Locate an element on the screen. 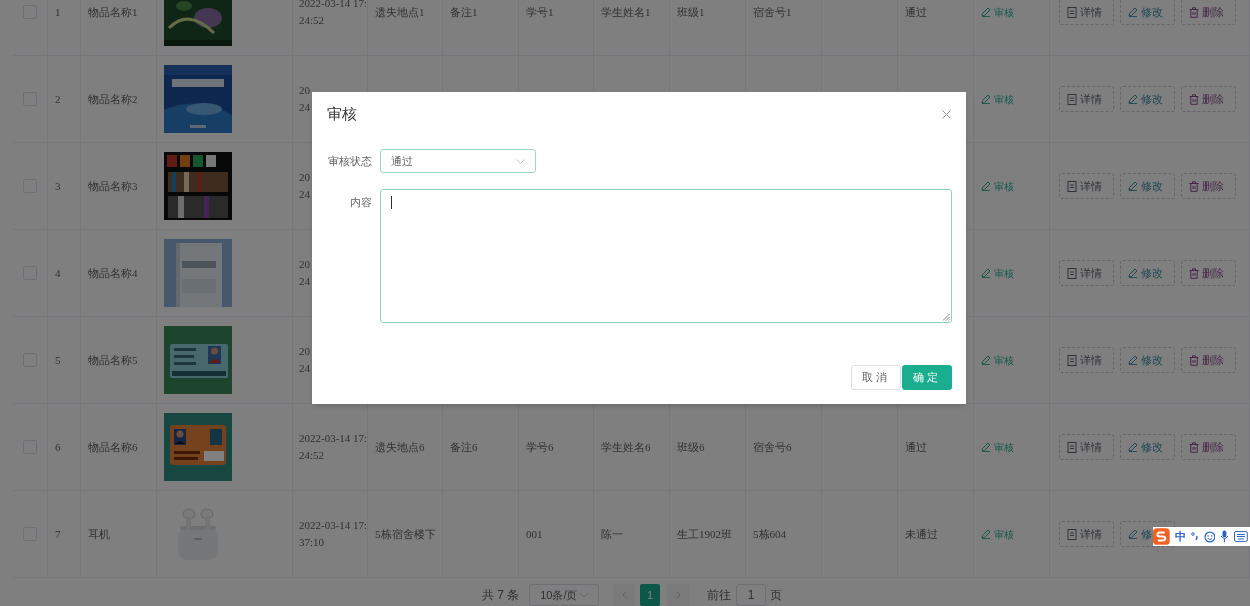 This screenshot has width=1250, height=606. table-cell: 班级1 is located at coordinates (708, 28).